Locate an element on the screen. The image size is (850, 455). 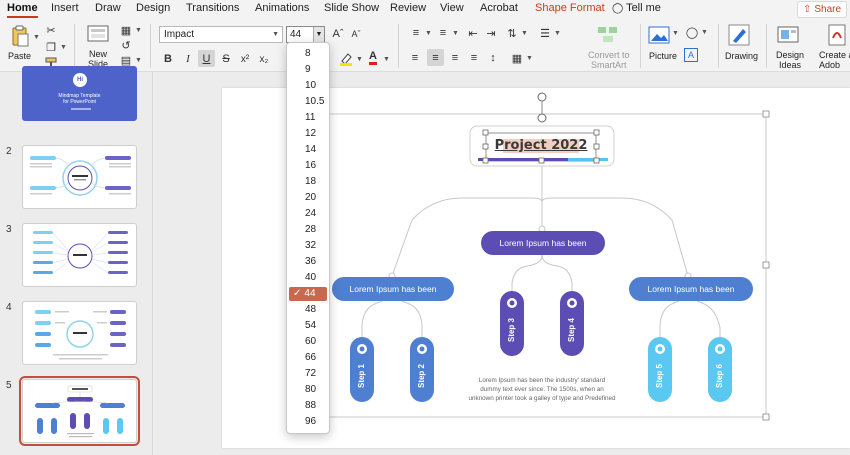
font-size-option: 80 is located at coordinates (308, 390).